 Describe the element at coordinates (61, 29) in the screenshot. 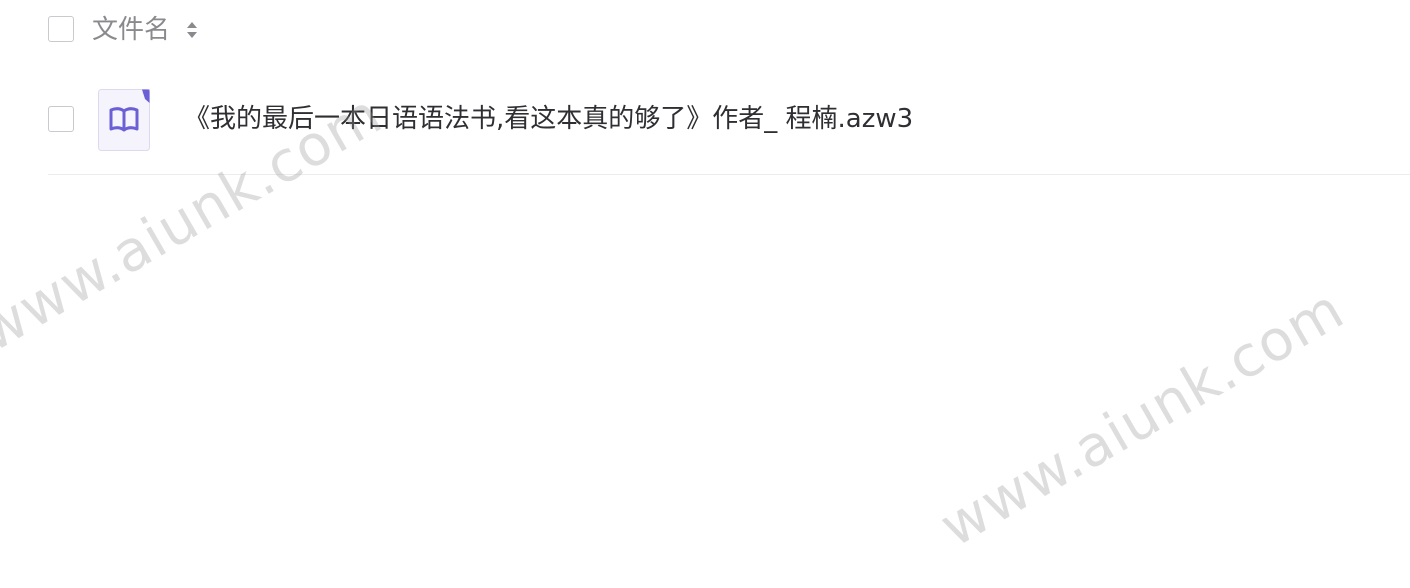

I see `select-all-checkbox` at that location.